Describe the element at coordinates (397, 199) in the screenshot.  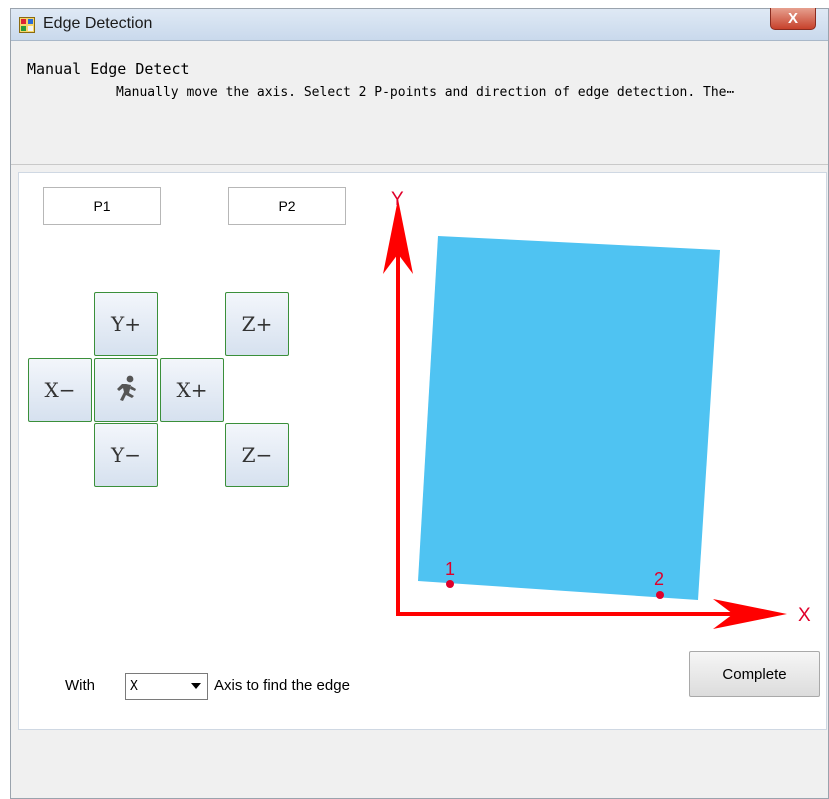
I see `y-axis-label: Y` at that location.